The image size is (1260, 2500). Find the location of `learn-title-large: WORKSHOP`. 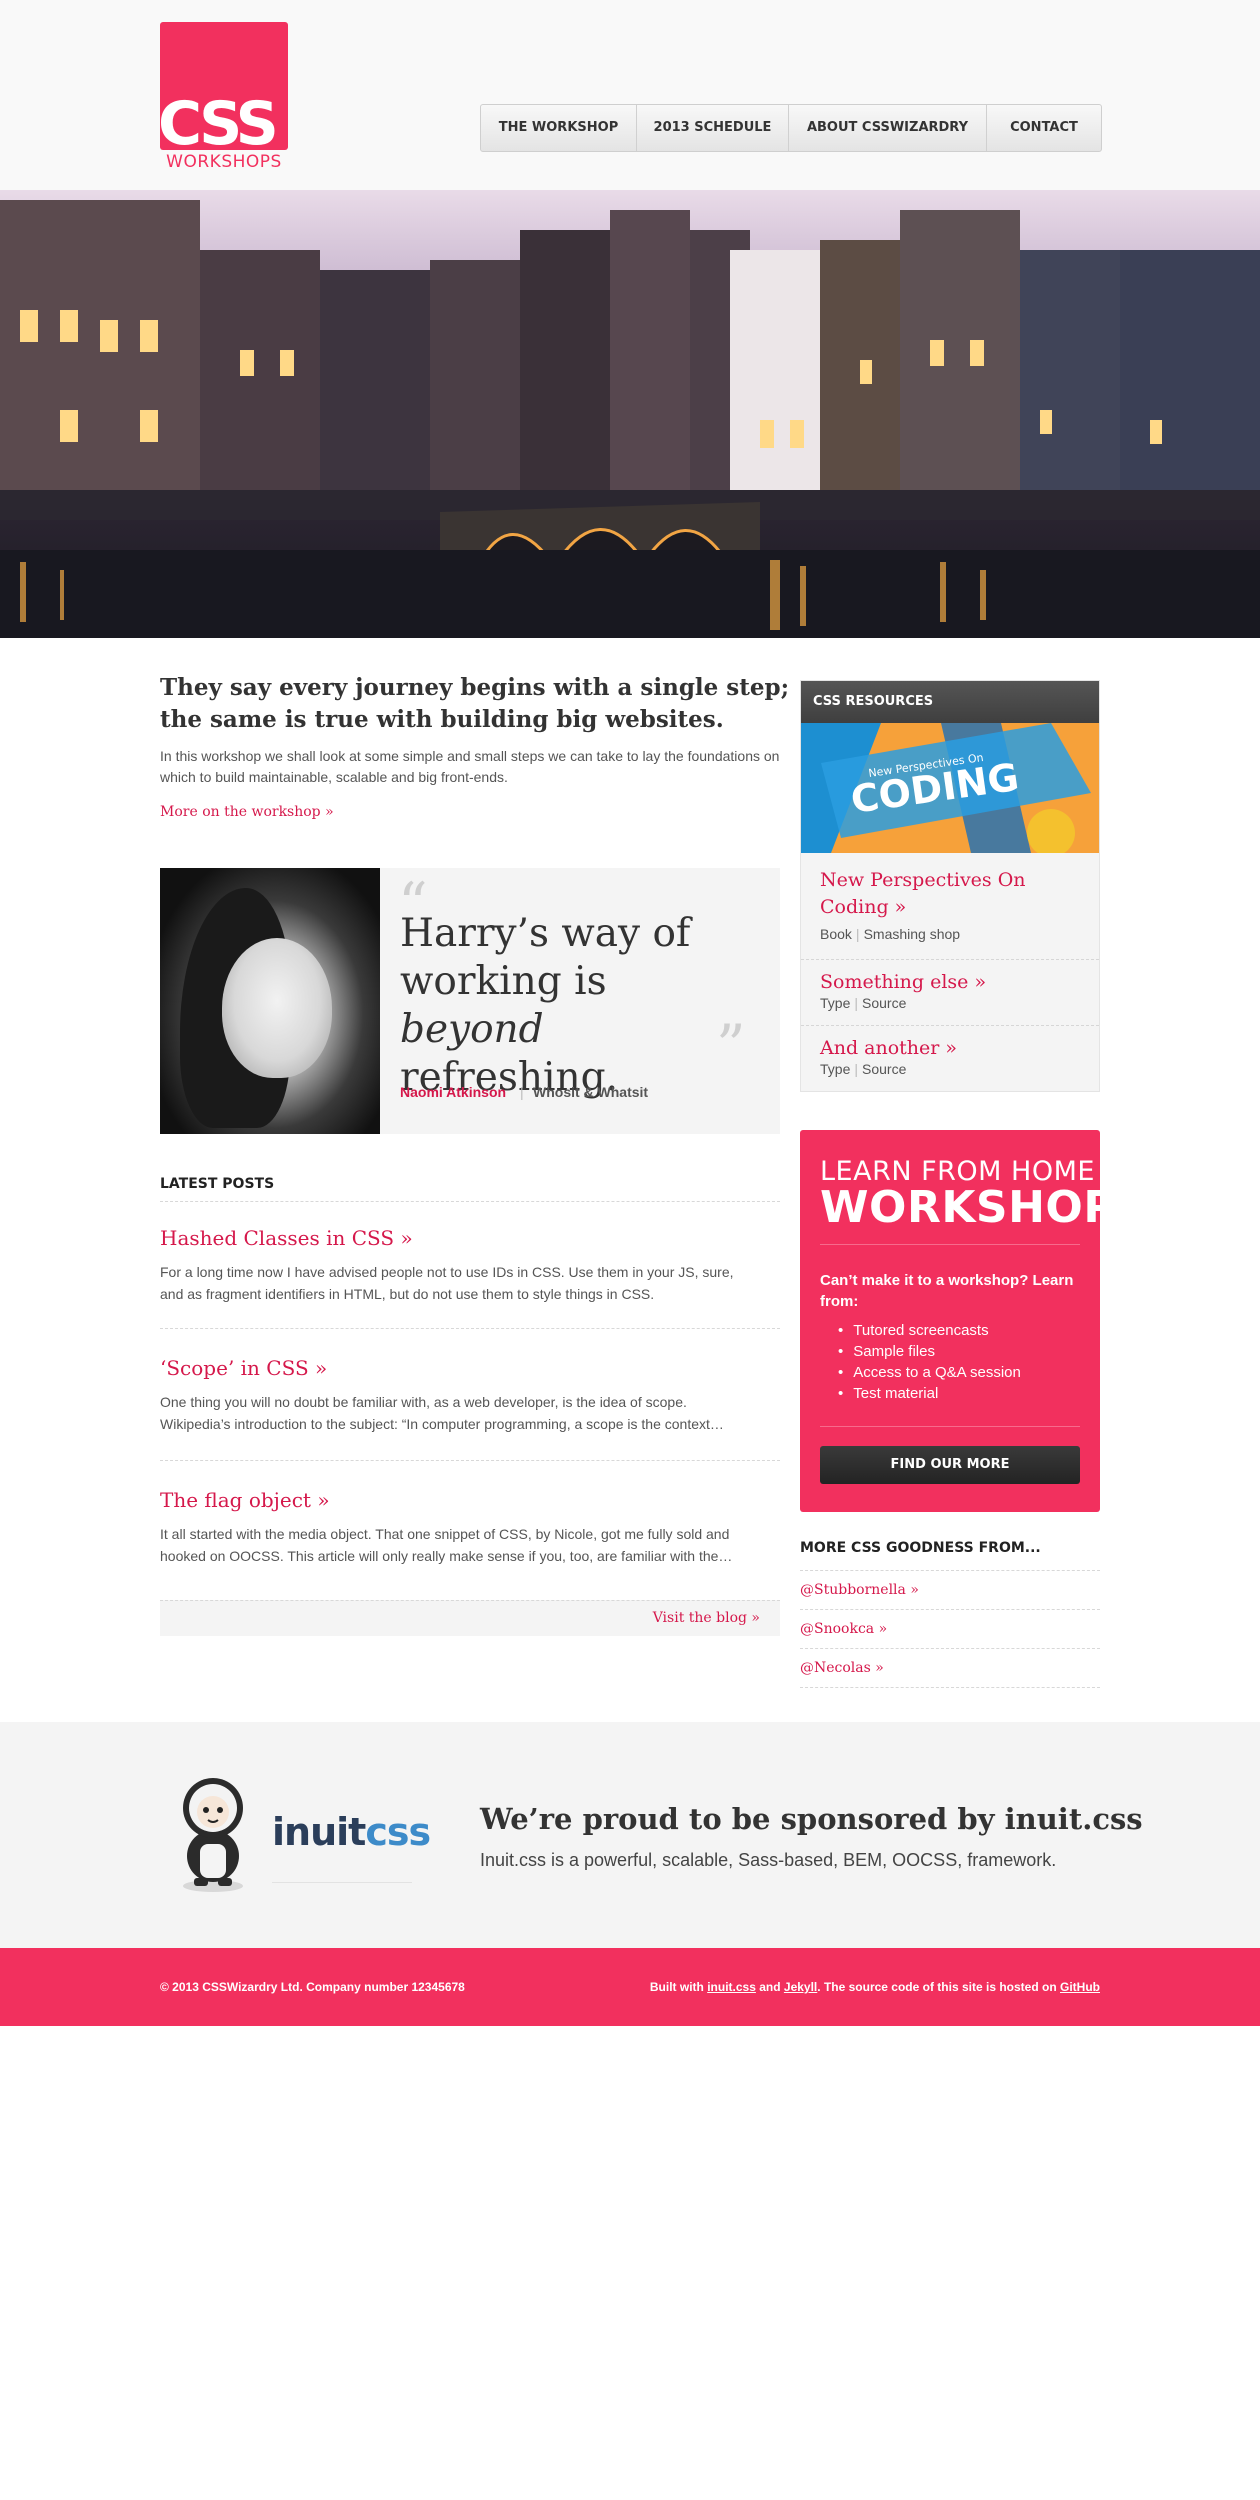

learn-title-large: WORKSHOP is located at coordinates (968, 1207).